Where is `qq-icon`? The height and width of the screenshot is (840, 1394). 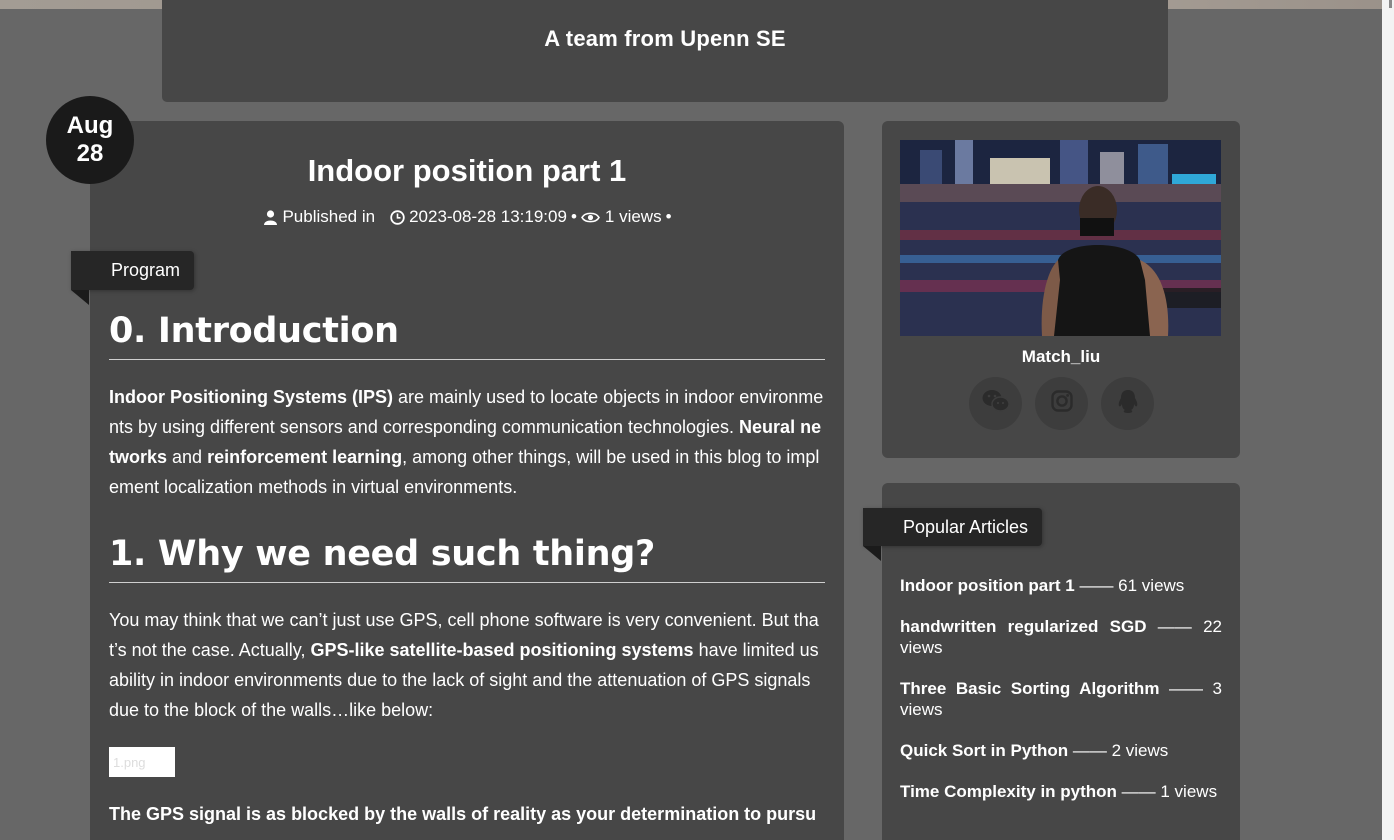
qq-icon is located at coordinates (1128, 404).